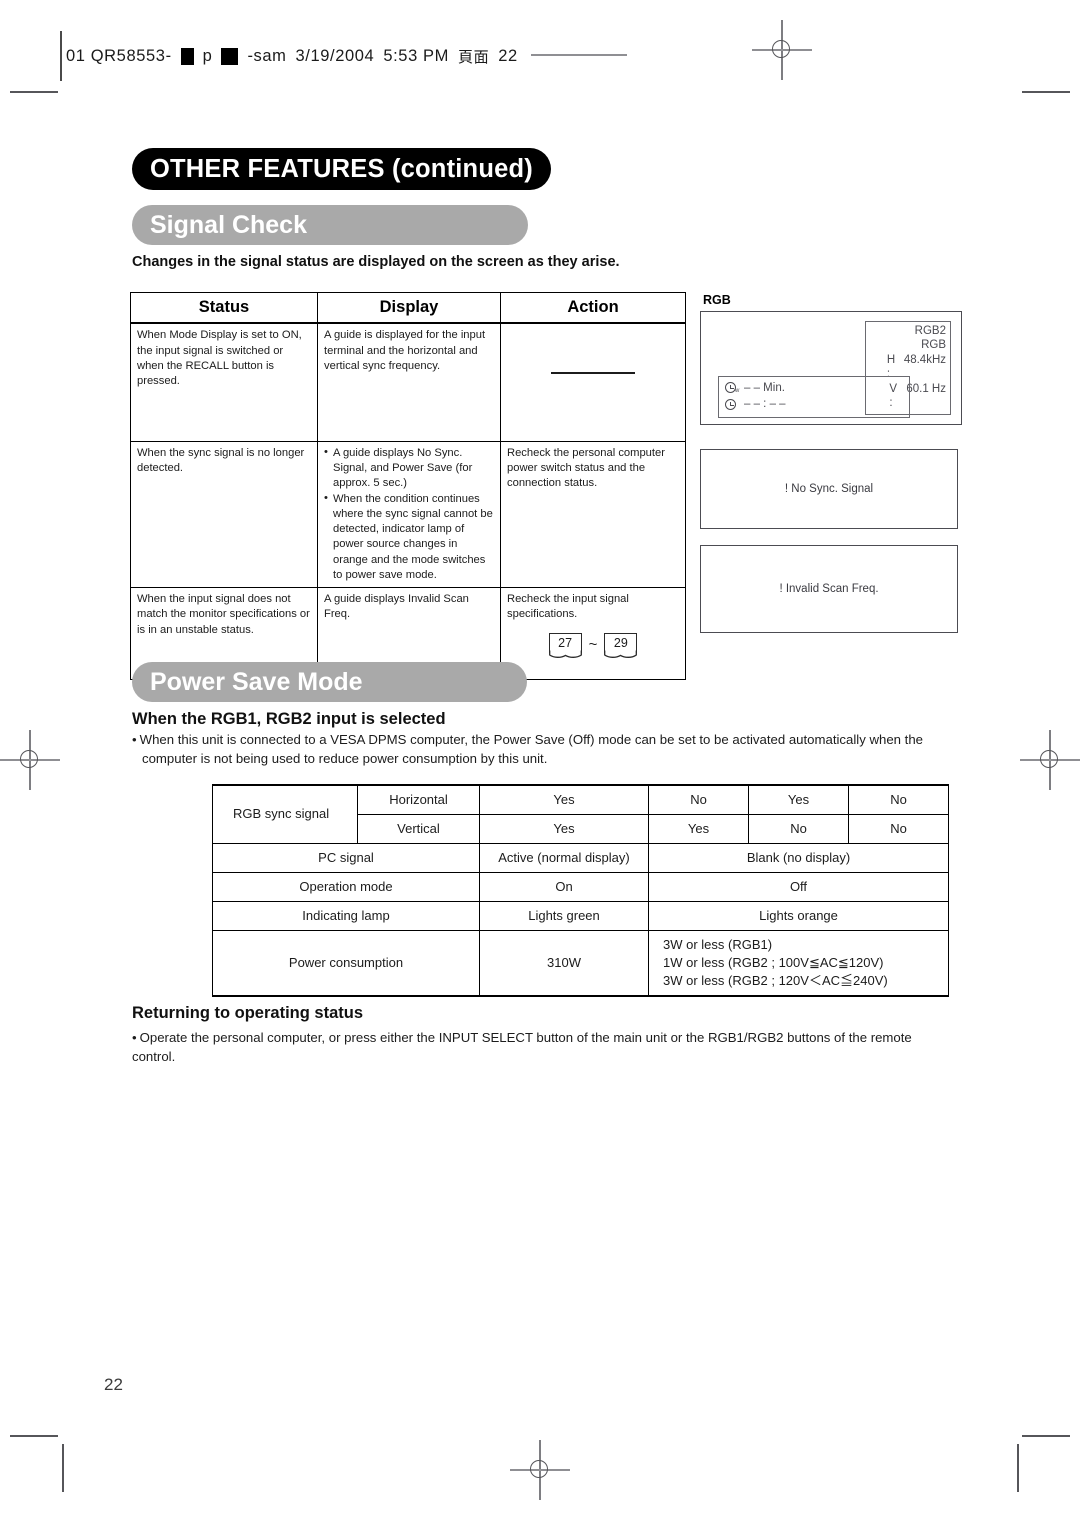 This screenshot has width=1080, height=1528. Describe the element at coordinates (775, 980) in the screenshot. I see `power-off-line3: 3W or less (RGB2 ; 120V＜AC≦240V)` at that location.